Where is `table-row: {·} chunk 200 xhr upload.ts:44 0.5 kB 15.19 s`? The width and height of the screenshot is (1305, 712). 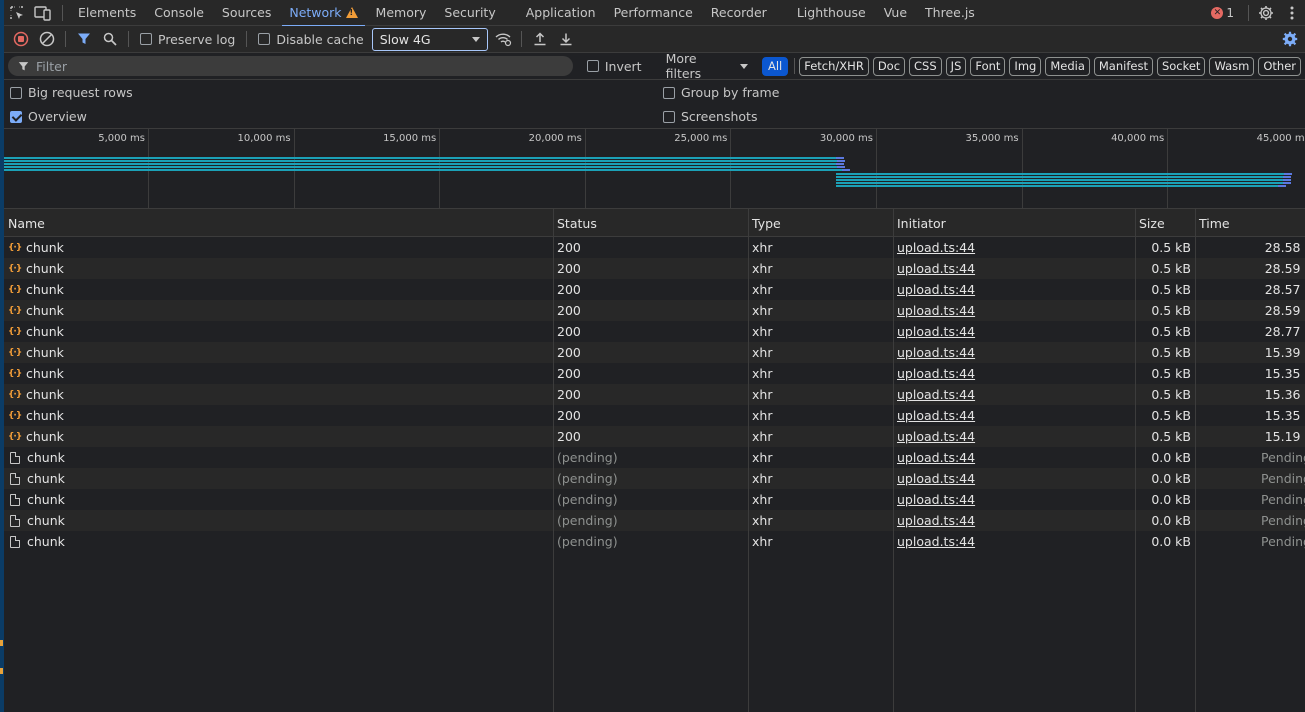
table-row: {·} chunk 200 xhr upload.ts:44 0.5 kB 15.19 s is located at coordinates (654, 436).